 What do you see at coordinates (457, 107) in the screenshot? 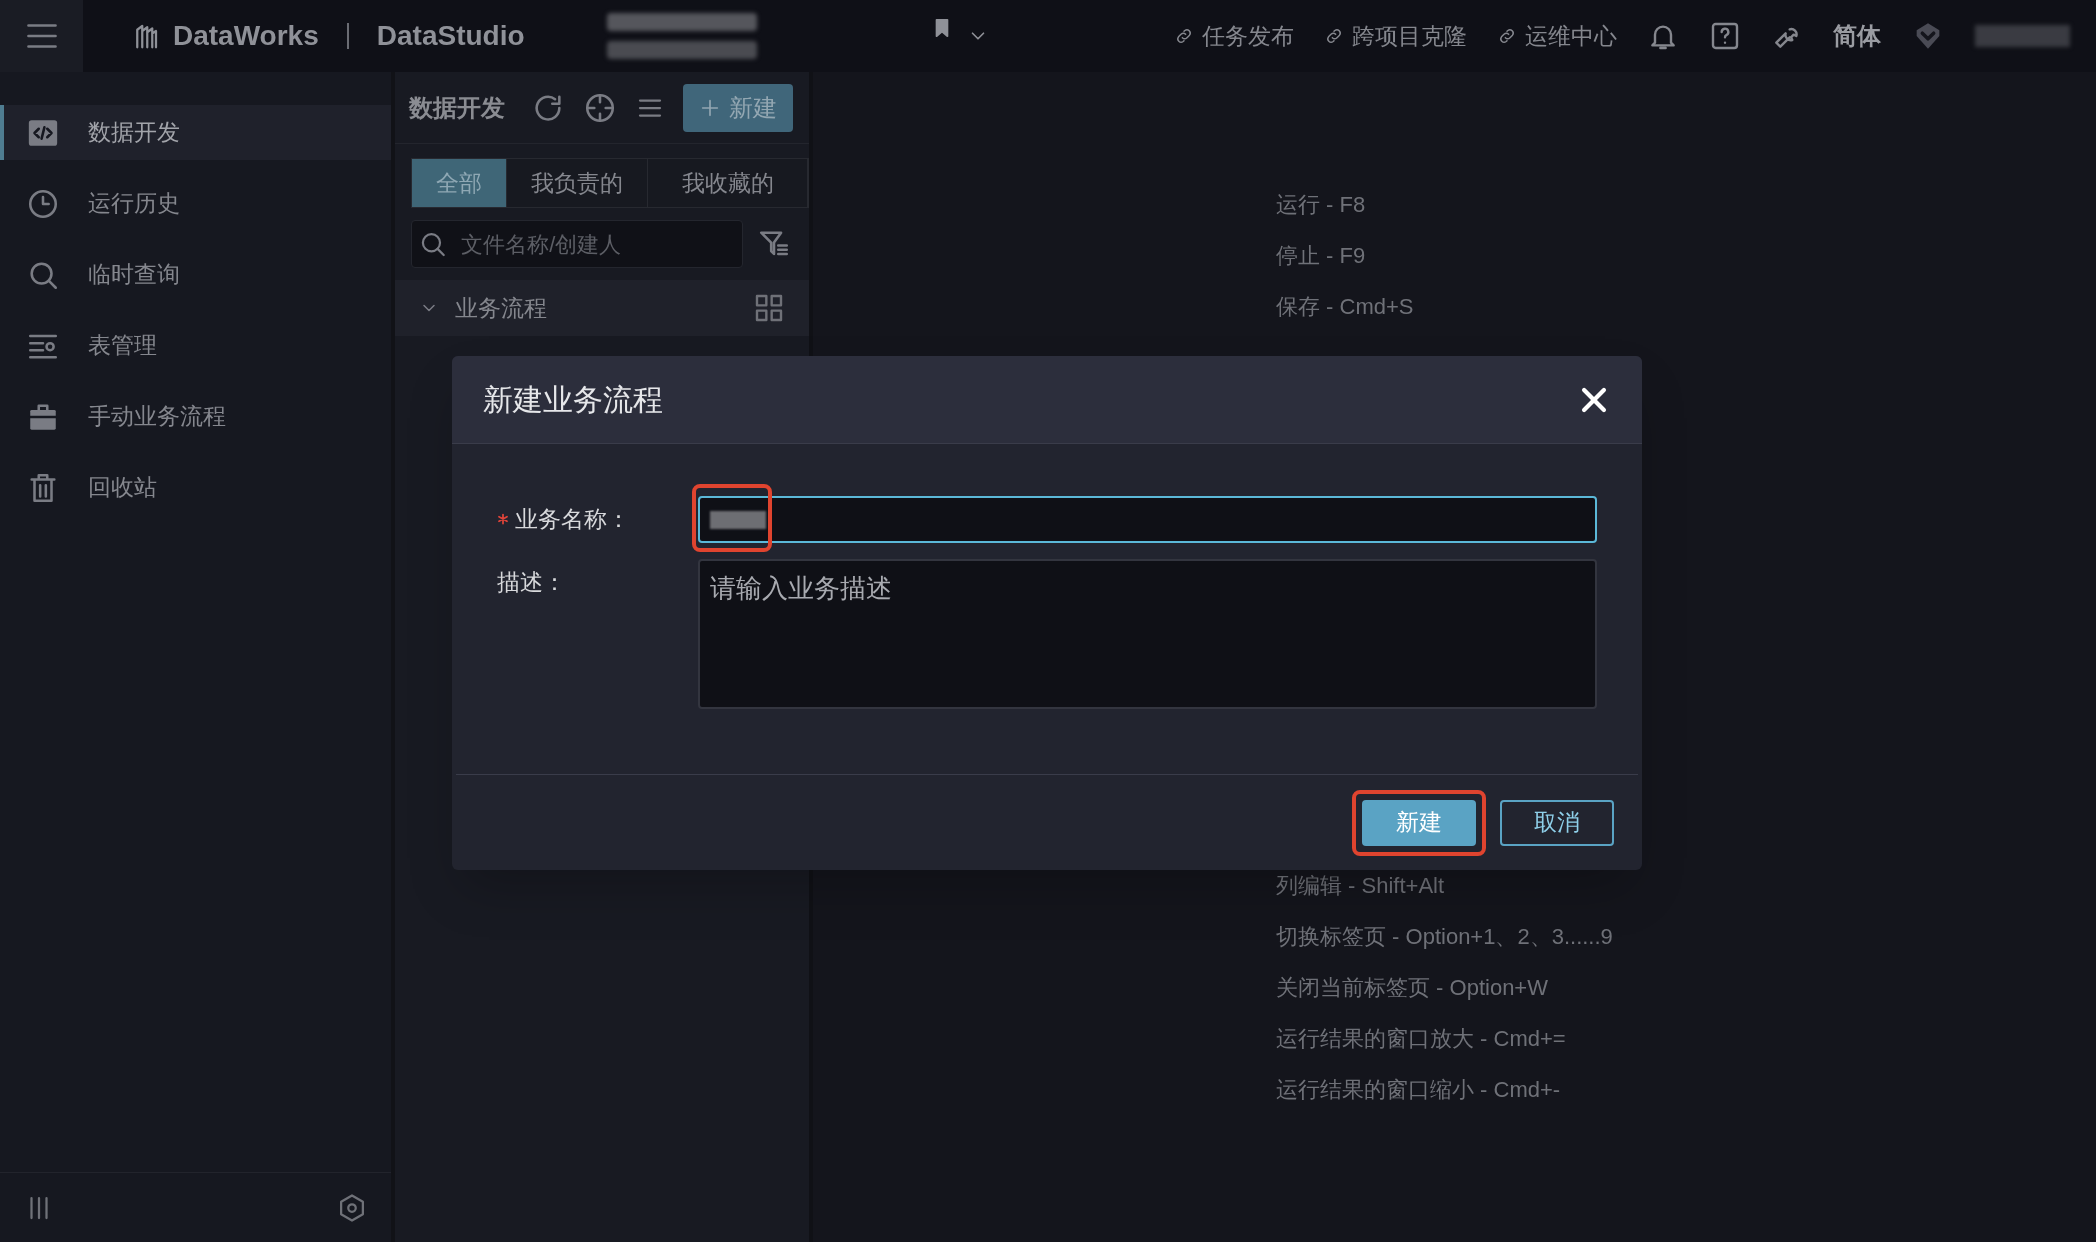
I see `panel-title: 数据开发` at bounding box center [457, 107].